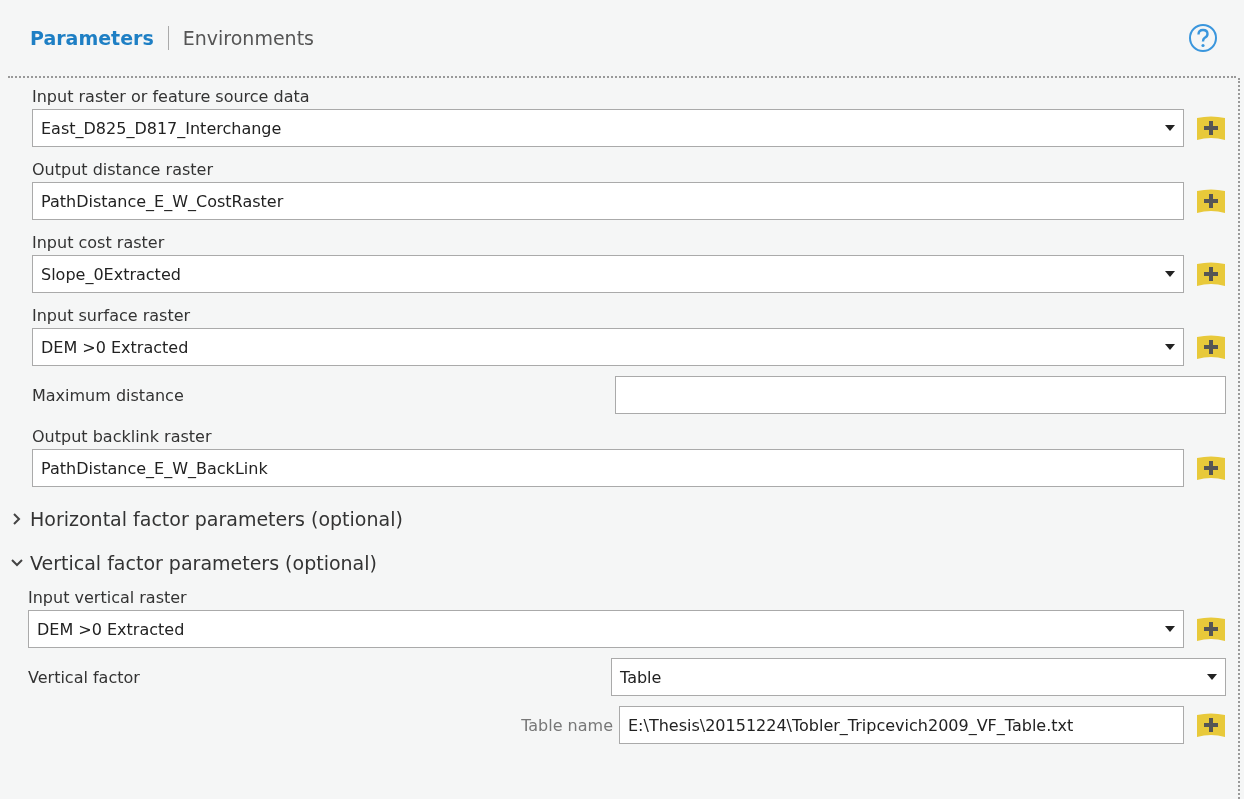 This screenshot has width=1244, height=799. What do you see at coordinates (203, 563) in the screenshot?
I see `section-header: Vertical factor parameters (optional)` at bounding box center [203, 563].